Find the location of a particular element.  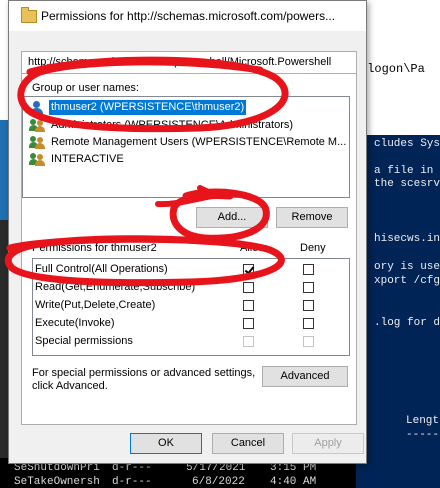

permission-name: Full Control(All Operations) is located at coordinates (101, 269).